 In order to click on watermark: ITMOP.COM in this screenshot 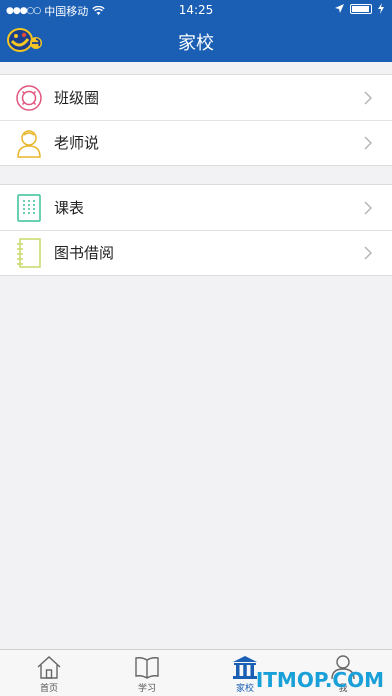, I will do `click(319, 680)`.